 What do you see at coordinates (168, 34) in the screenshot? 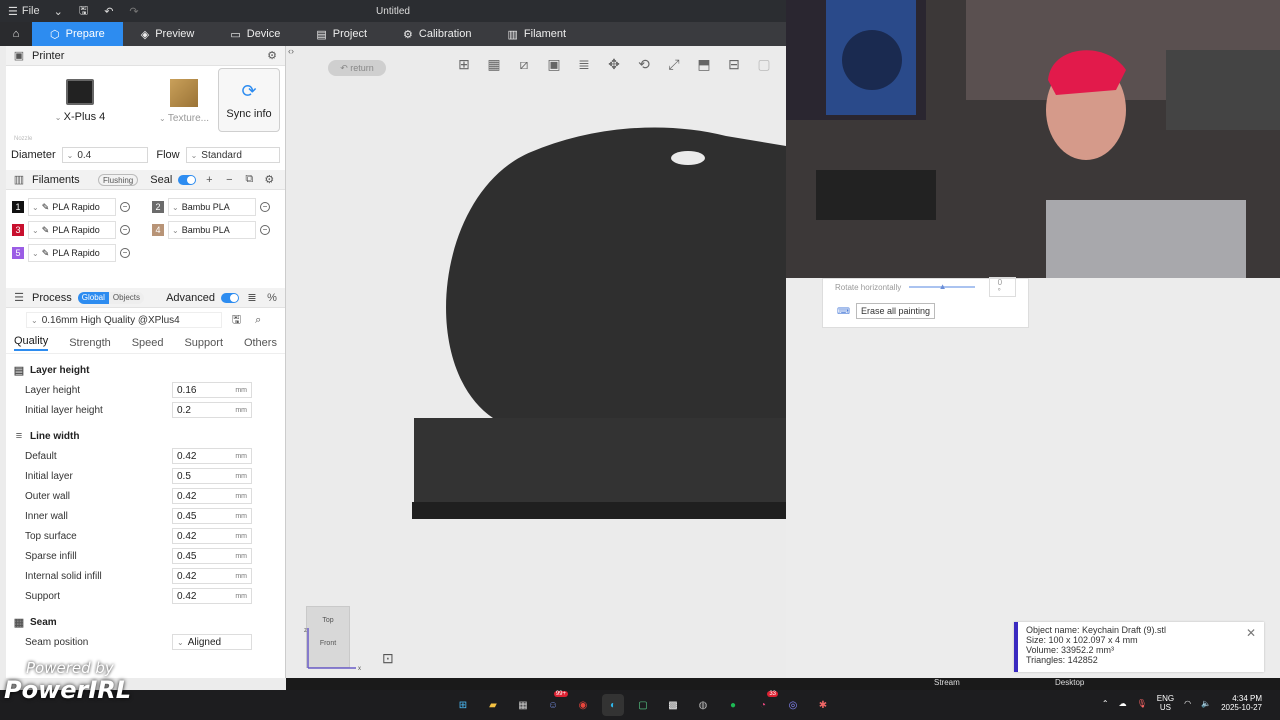
I see `tab-preview: ◈ Preview` at bounding box center [168, 34].